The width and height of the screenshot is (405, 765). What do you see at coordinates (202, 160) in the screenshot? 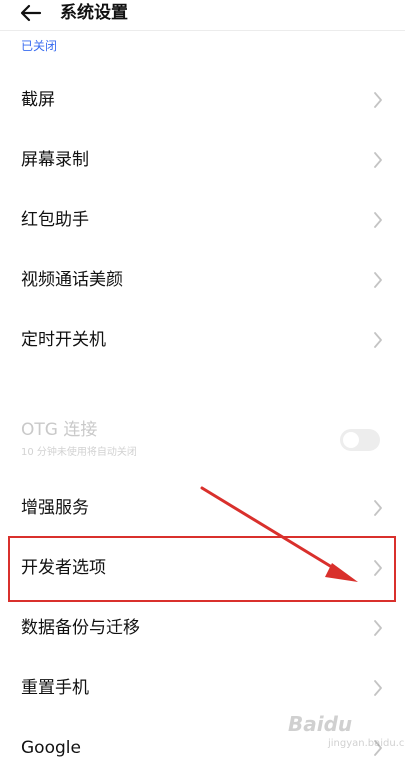
I see `settings-row-screen-record: 屏幕录制` at bounding box center [202, 160].